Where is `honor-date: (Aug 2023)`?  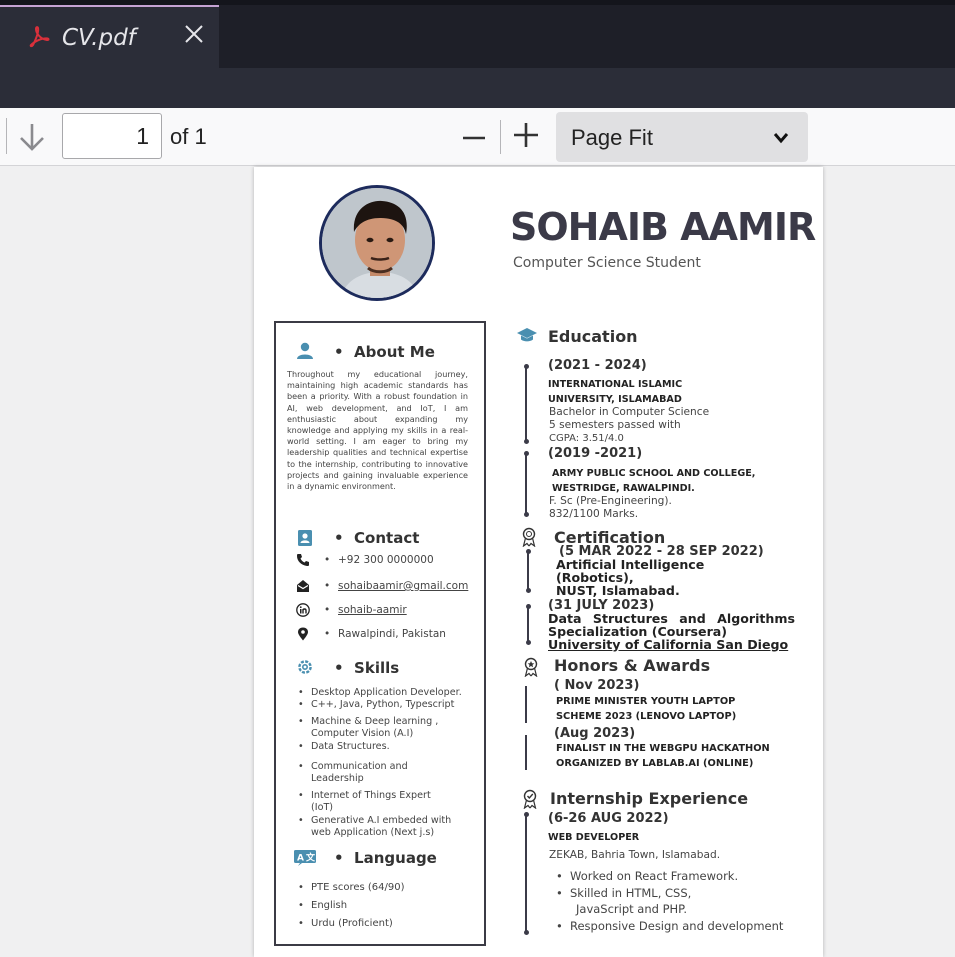 honor-date: (Aug 2023) is located at coordinates (595, 733).